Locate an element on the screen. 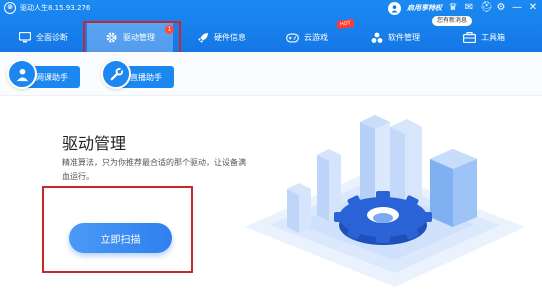 Image resolution: width=542 pixels, height=292 pixels. rocket-icon is located at coordinates (202, 37).